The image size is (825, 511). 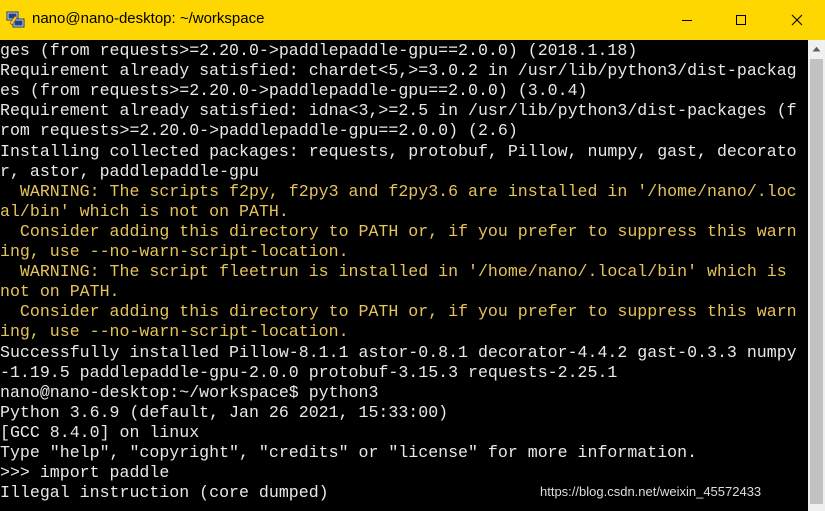 I want to click on minimize-icon, so click(x=687, y=20).